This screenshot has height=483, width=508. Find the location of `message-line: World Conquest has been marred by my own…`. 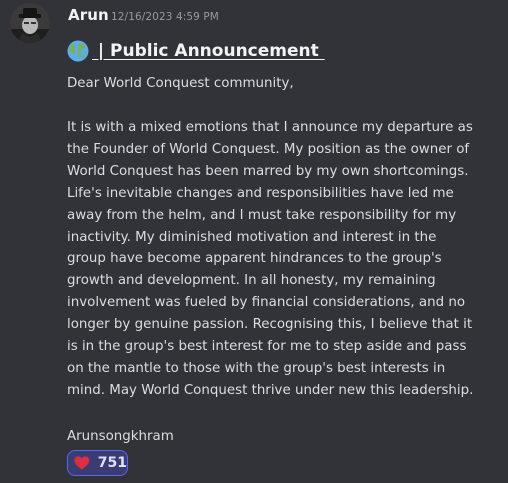

message-line: World Conquest has been marred by my own… is located at coordinates (268, 171).